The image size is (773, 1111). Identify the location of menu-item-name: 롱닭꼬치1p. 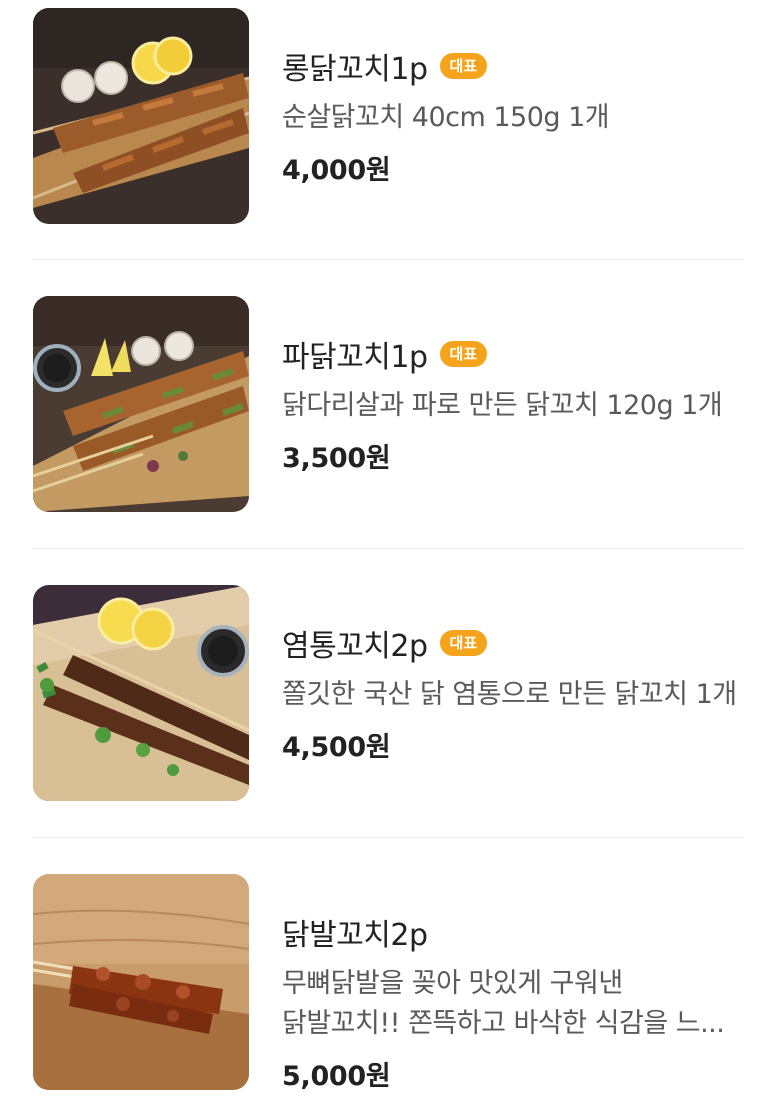
(355, 69).